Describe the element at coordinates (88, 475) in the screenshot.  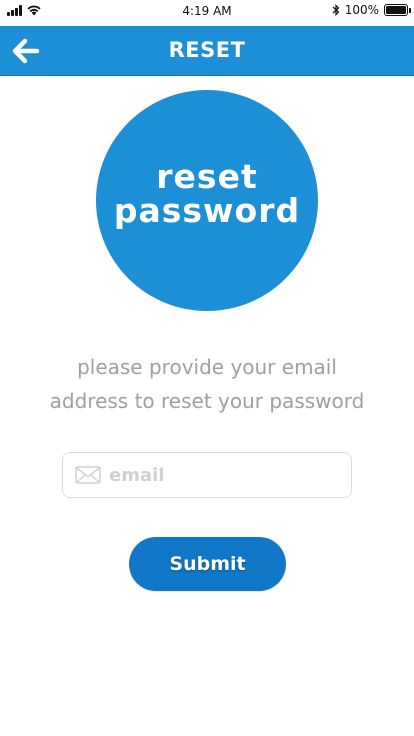
I see `mail-icon` at that location.